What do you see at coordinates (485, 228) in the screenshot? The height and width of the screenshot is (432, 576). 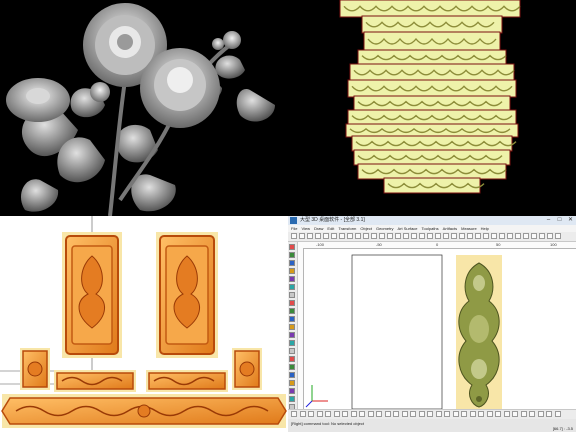 I see `menu-help: Help` at bounding box center [485, 228].